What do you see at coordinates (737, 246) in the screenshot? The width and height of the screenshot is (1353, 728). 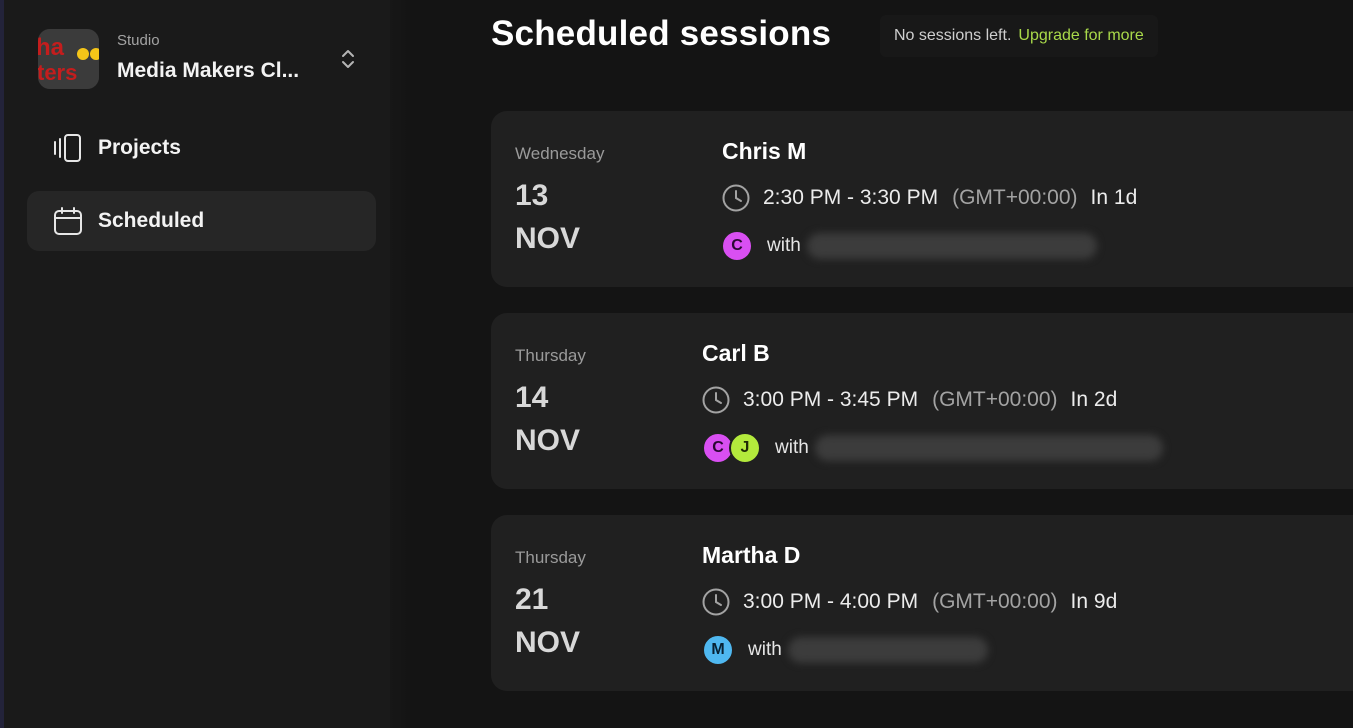 I see `avatar: C` at bounding box center [737, 246].